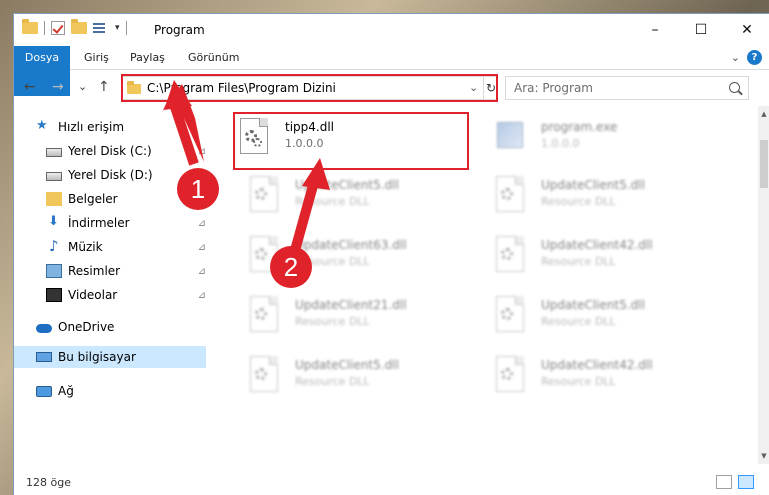 This screenshot has height=495, width=769. Describe the element at coordinates (316, 174) in the screenshot. I see `arrow-2-tip` at that location.